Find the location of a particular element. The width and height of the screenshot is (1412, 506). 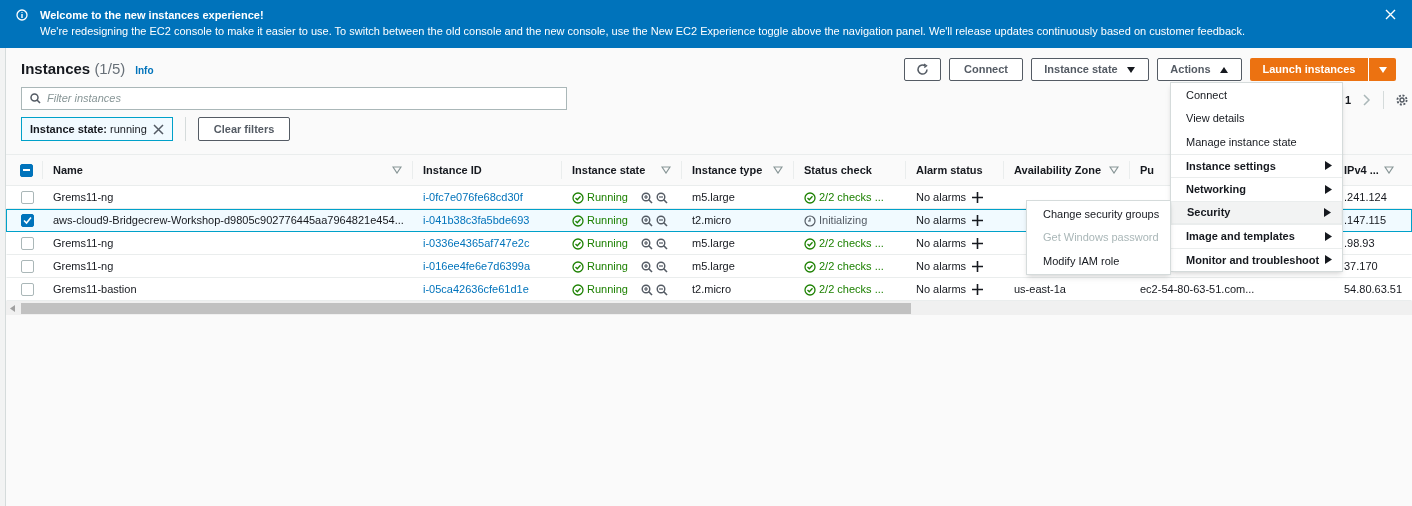

table-cell-text: Grems11-ng is located at coordinates (83, 198).